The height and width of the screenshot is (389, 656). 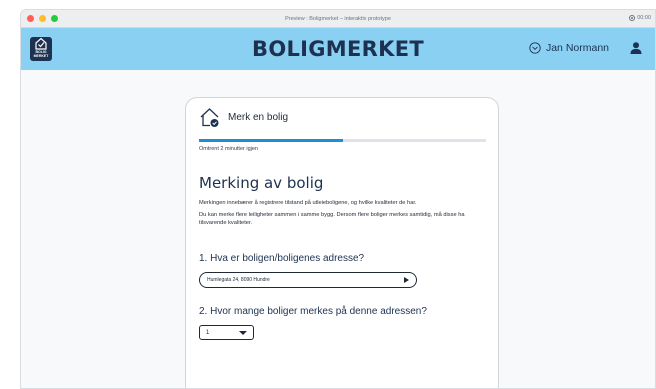 I want to click on recording-clock: 00:00, so click(x=644, y=18).